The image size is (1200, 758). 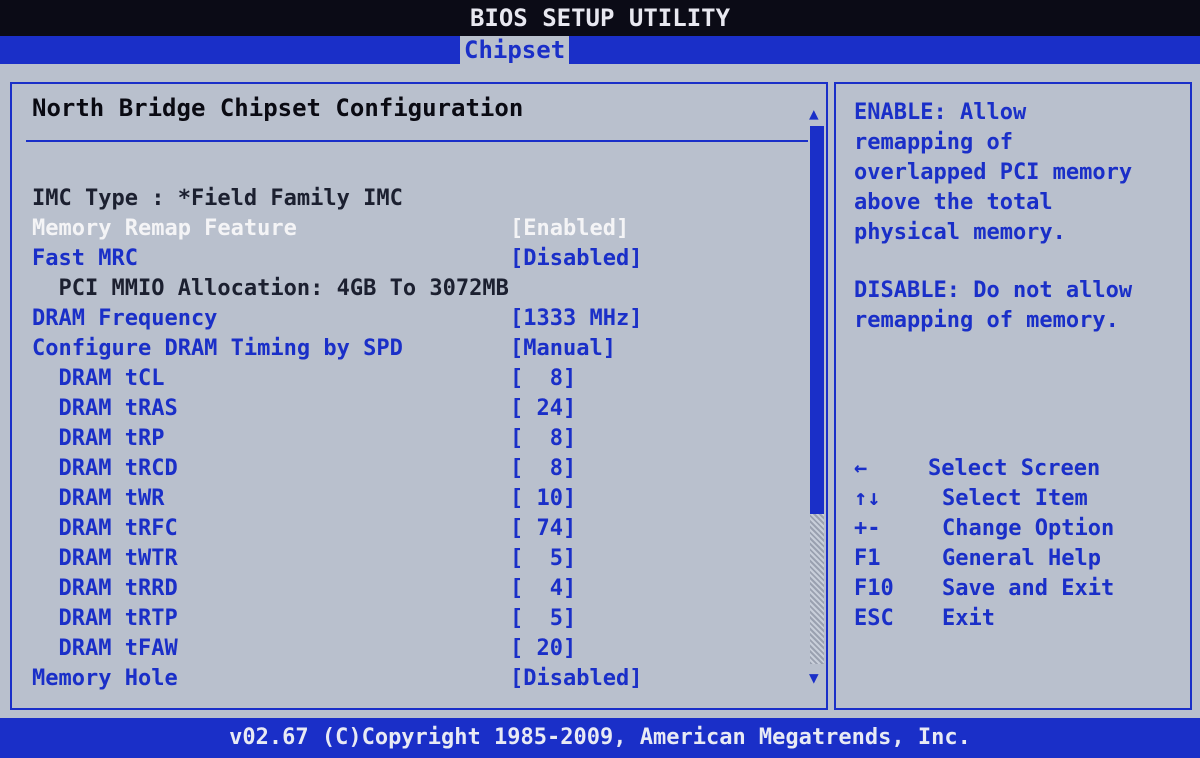 I want to click on setting-label: Fast MRC, so click(x=85, y=258).